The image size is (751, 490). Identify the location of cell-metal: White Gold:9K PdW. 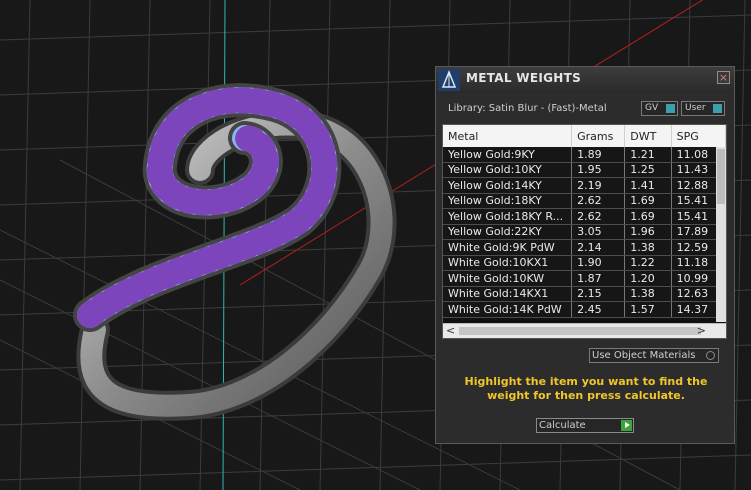
(508, 247).